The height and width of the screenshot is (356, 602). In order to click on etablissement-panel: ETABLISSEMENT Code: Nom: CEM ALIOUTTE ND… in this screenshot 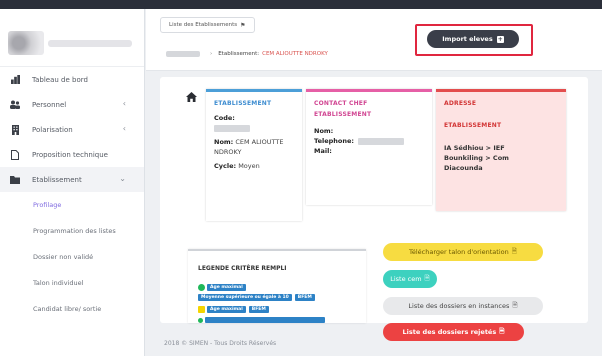, I will do `click(254, 155)`.